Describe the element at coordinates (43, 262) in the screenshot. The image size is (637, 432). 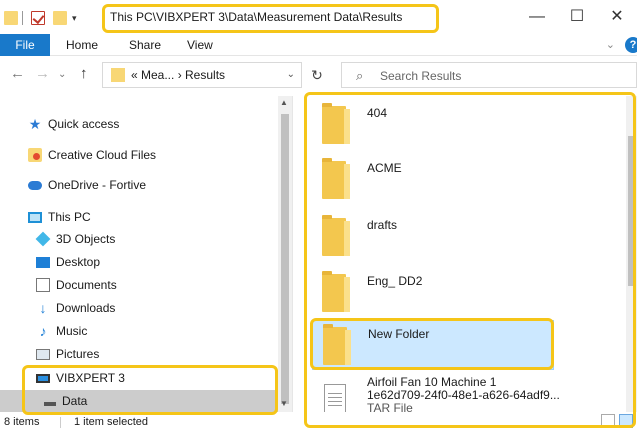
I see `desktop-icon` at that location.